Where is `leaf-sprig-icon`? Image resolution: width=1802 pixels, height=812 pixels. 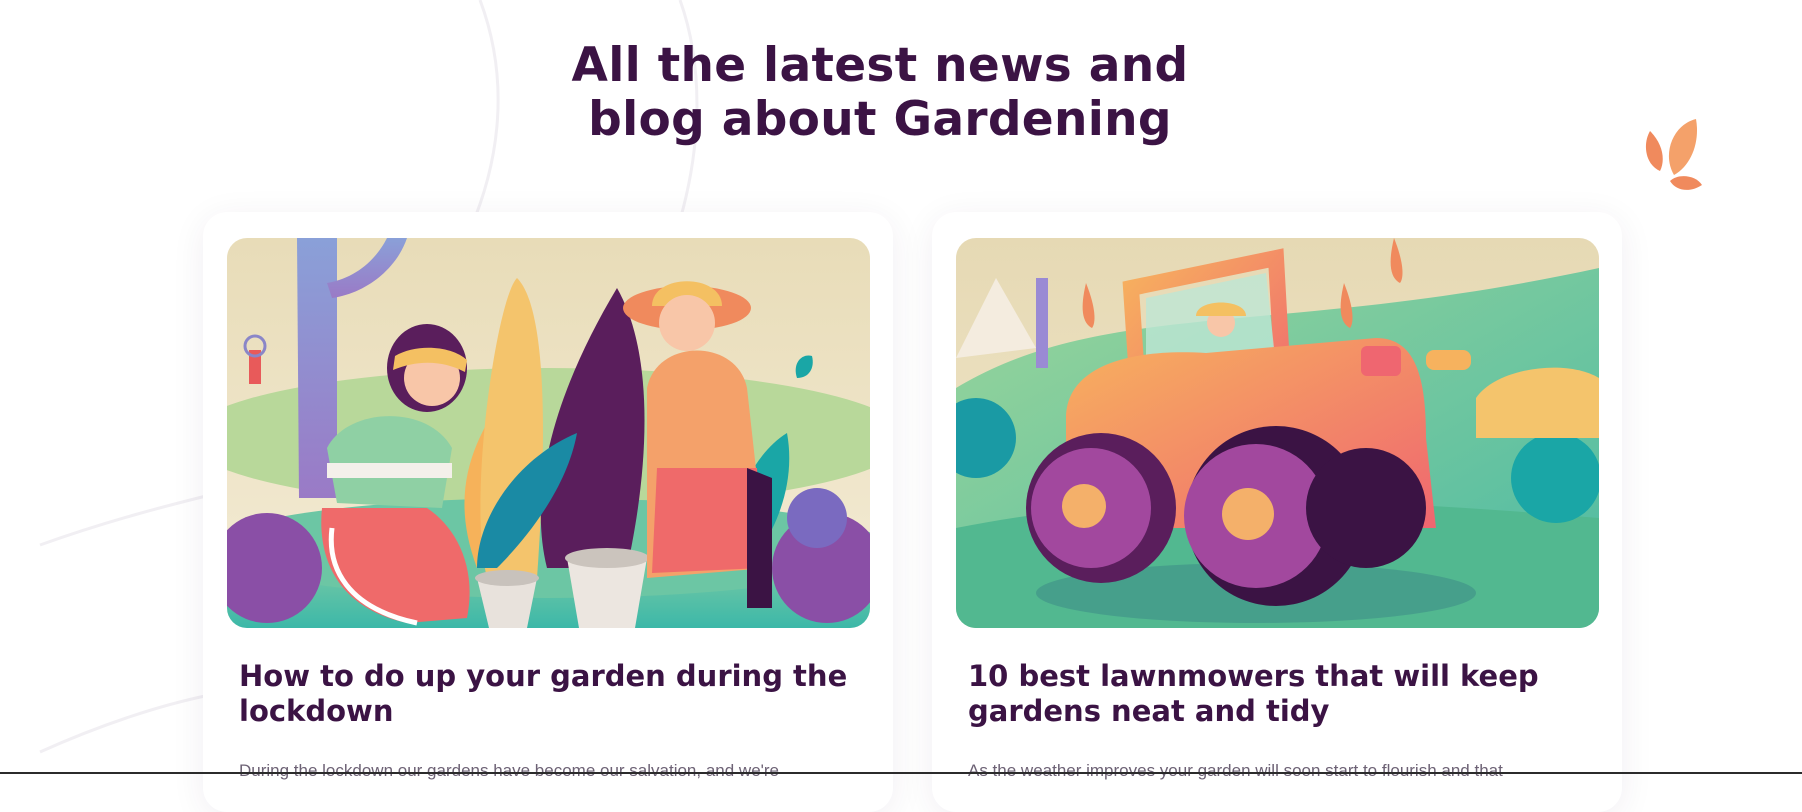 leaf-sprig-icon is located at coordinates (1673, 154).